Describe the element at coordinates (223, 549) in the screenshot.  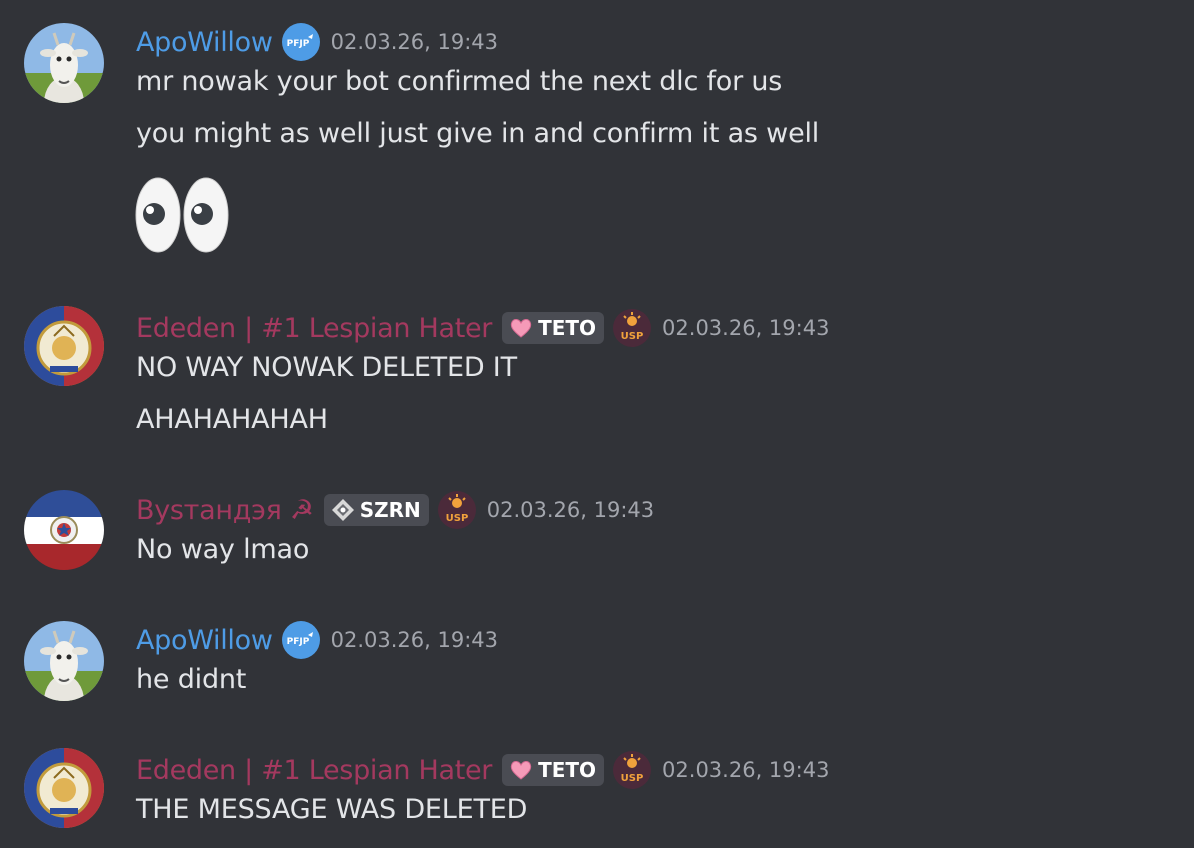
I see `message-text: No way lmao` at that location.